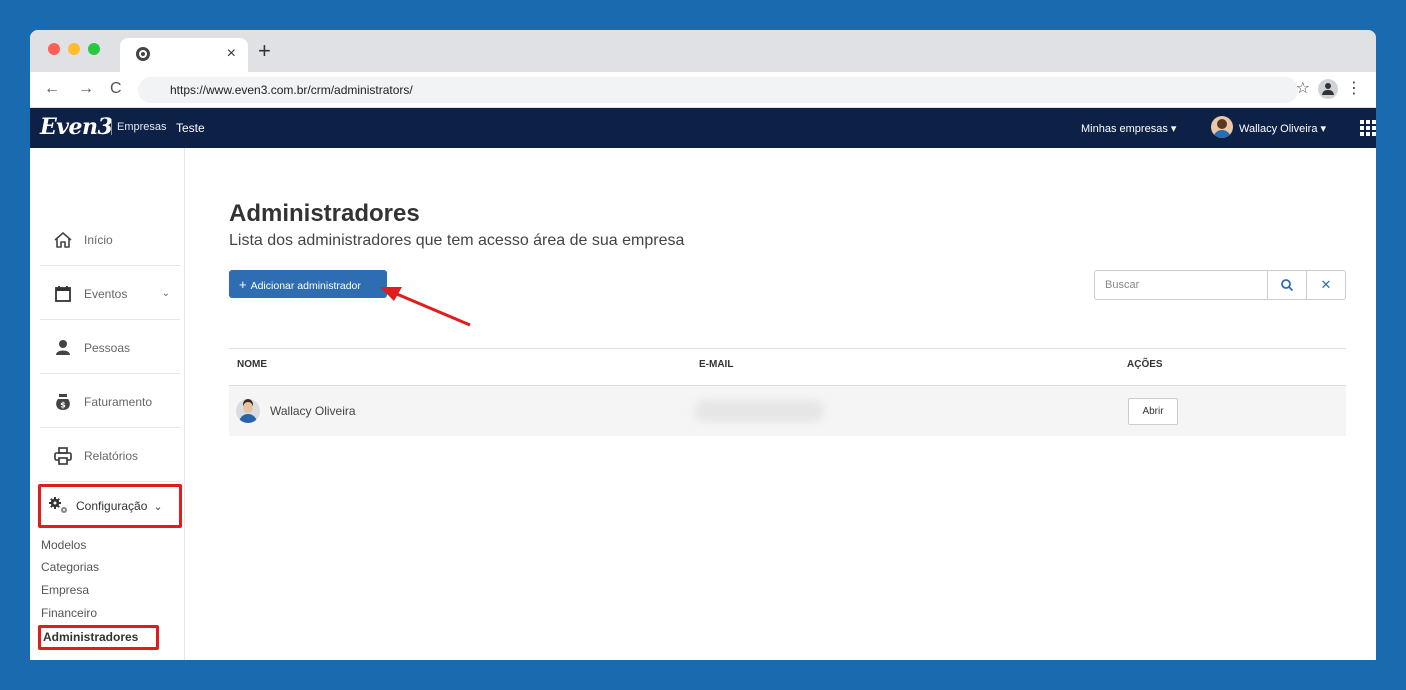  Describe the element at coordinates (63, 240) in the screenshot. I see `home-icon` at that location.